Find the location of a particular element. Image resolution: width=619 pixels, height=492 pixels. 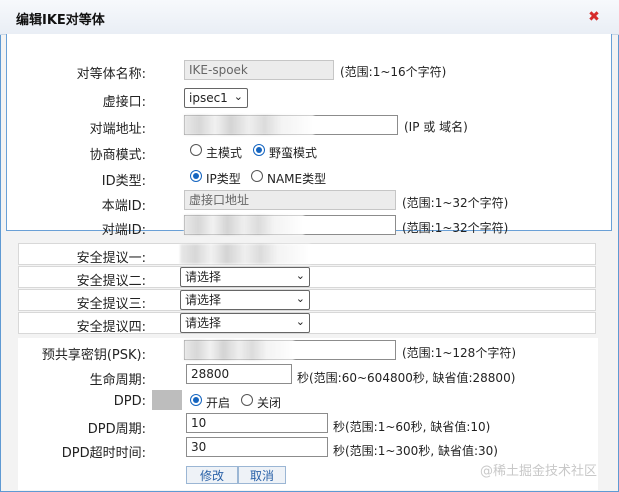

remote-address-hint: (IP 或 域名) is located at coordinates (436, 127).